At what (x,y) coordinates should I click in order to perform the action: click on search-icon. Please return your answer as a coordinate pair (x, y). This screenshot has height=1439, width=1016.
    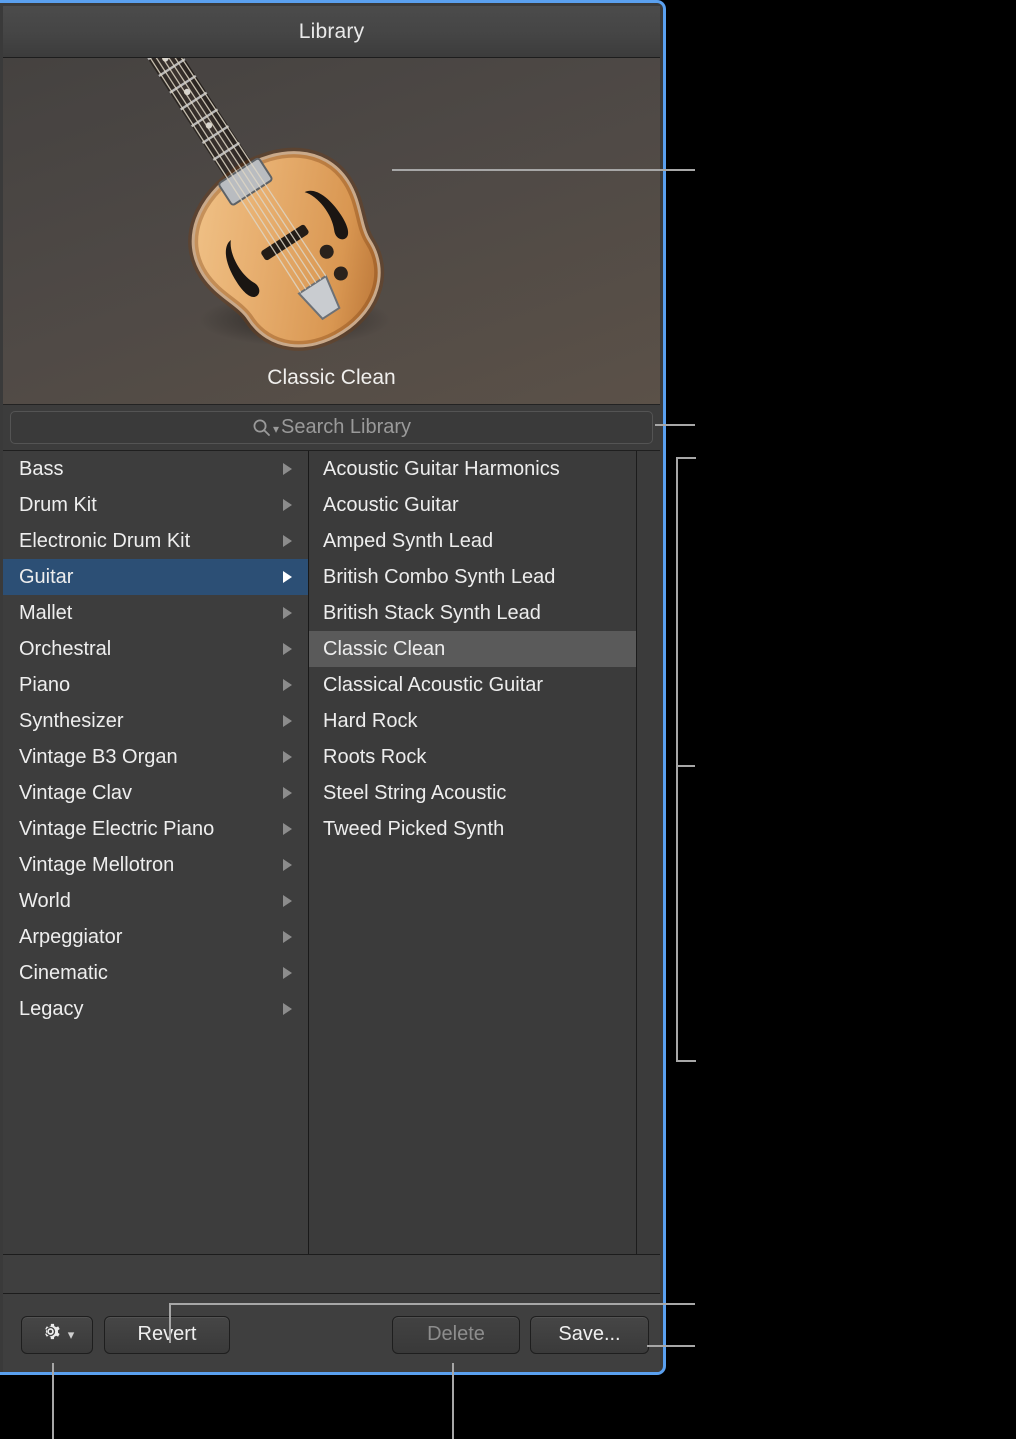
    Looking at the image, I should click on (261, 427).